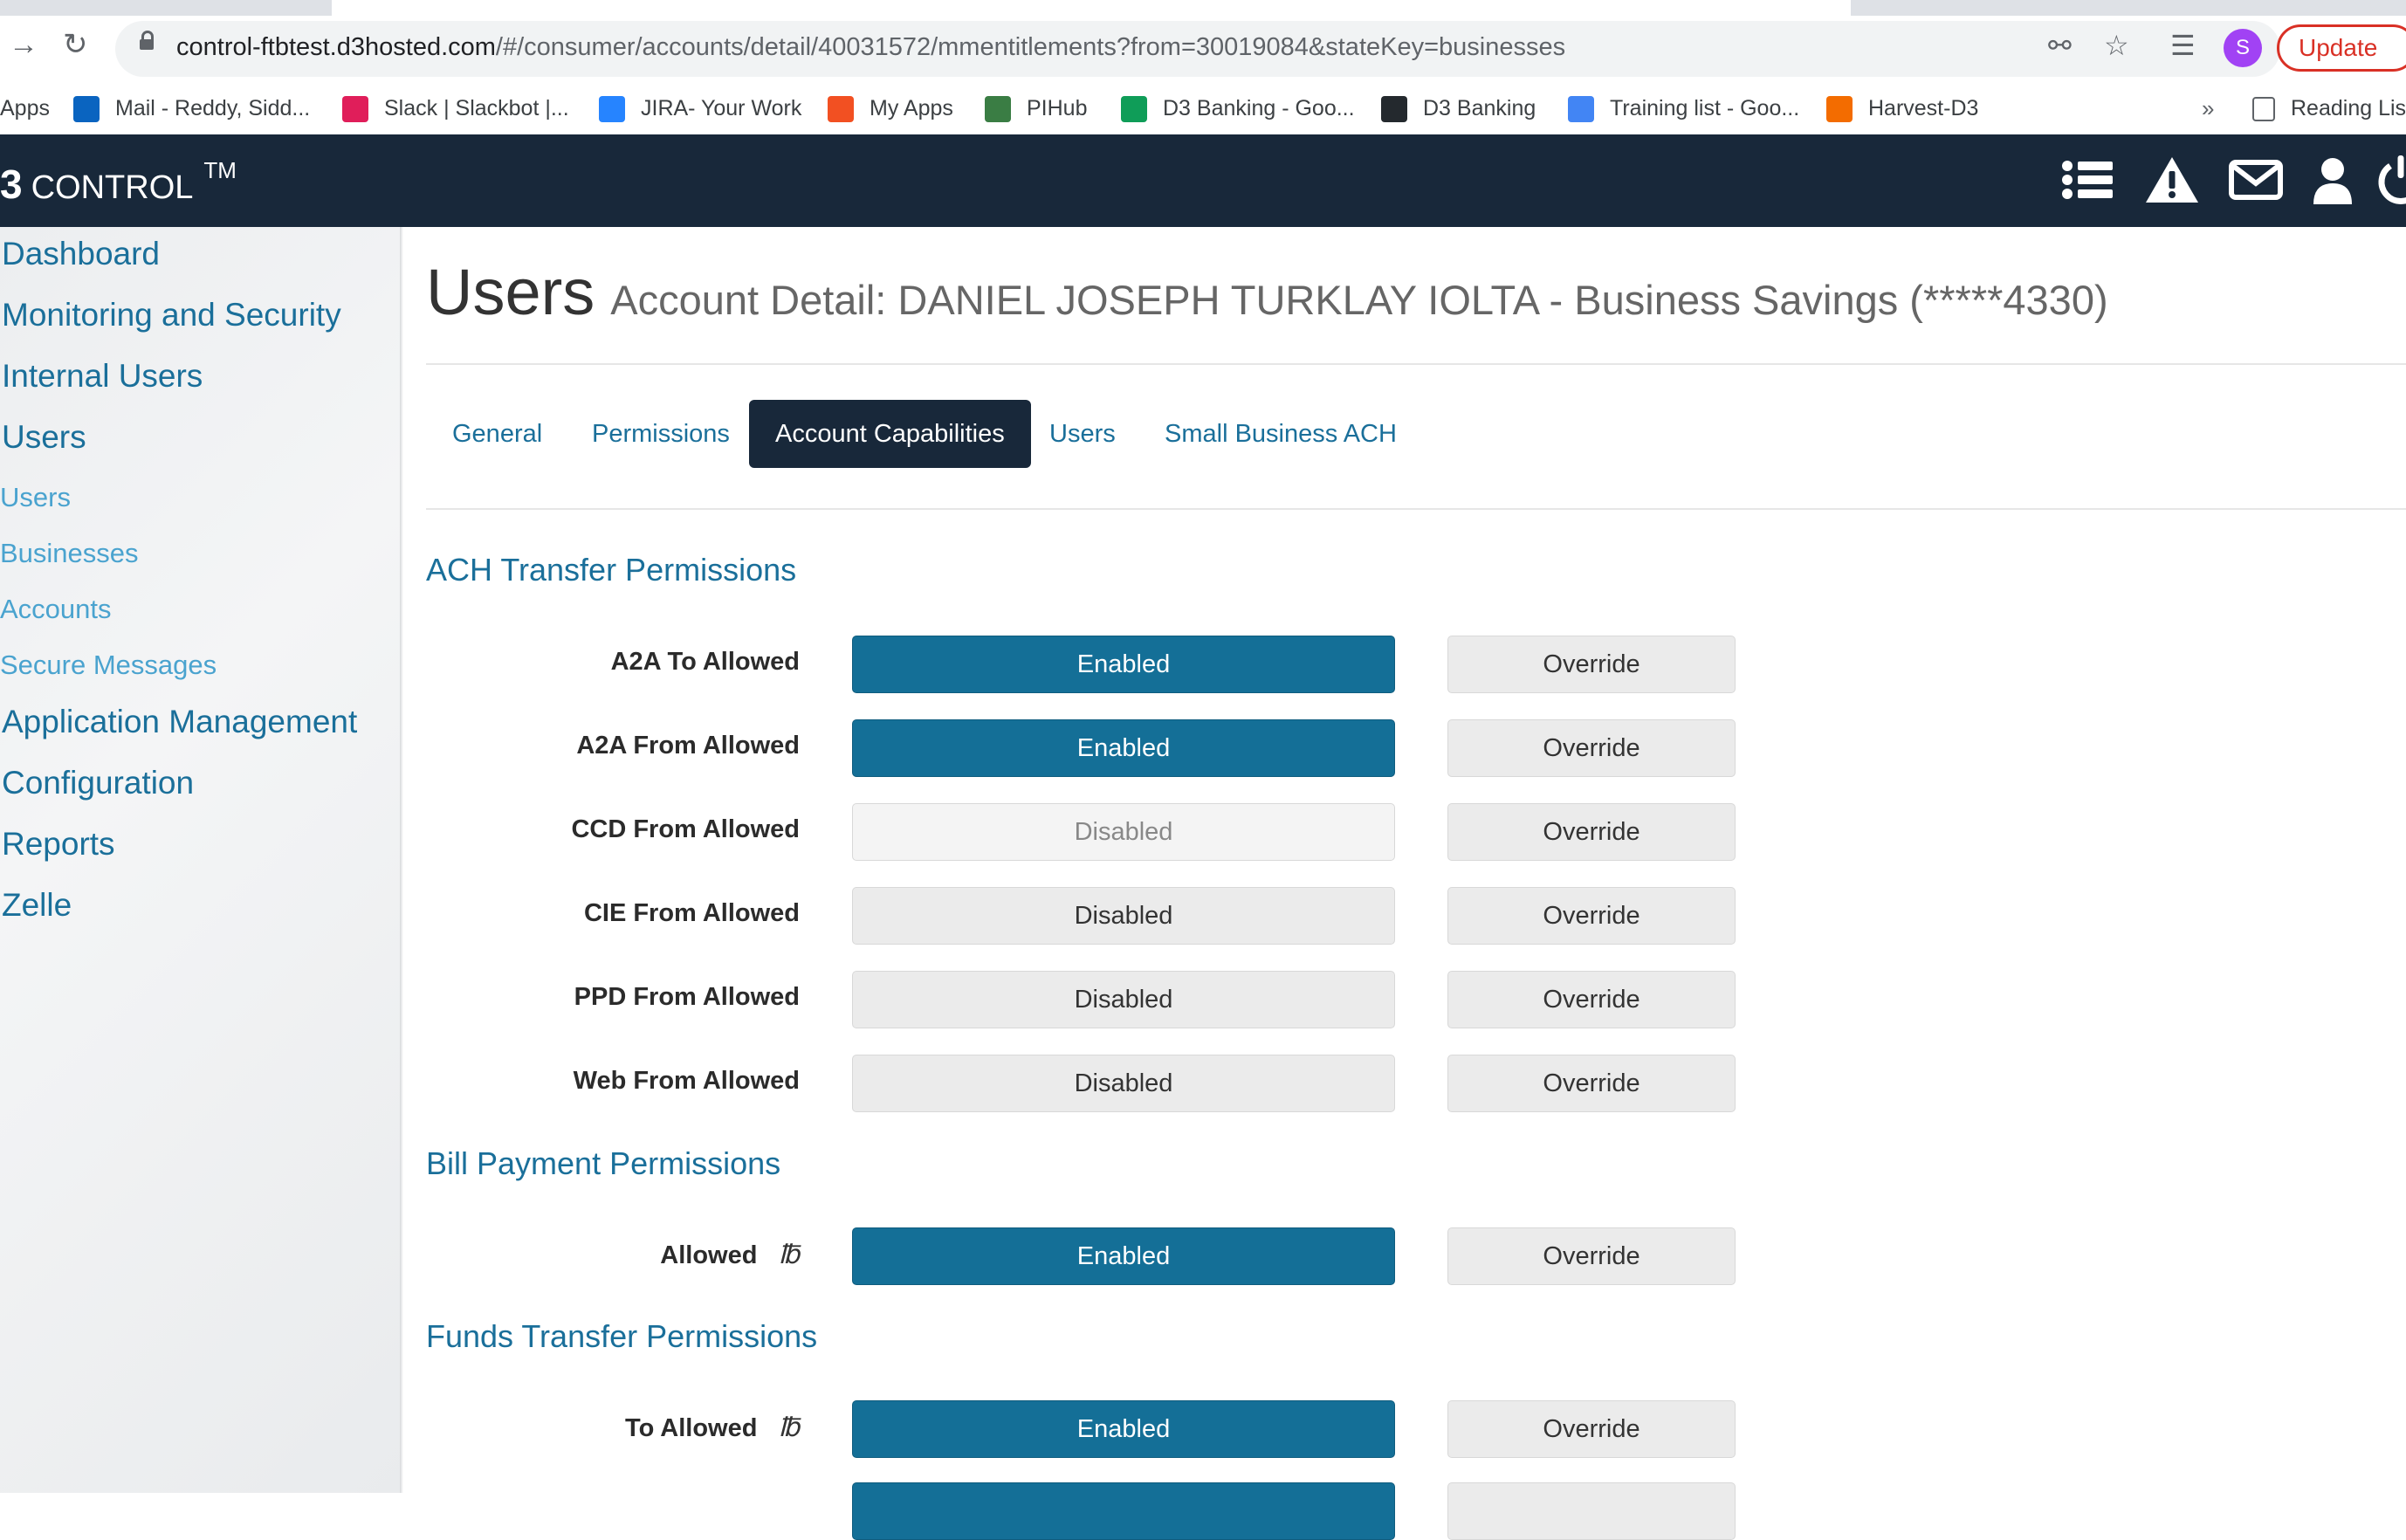  What do you see at coordinates (603, 1163) in the screenshot?
I see `section-heading: Bill Payment Permissions` at bounding box center [603, 1163].